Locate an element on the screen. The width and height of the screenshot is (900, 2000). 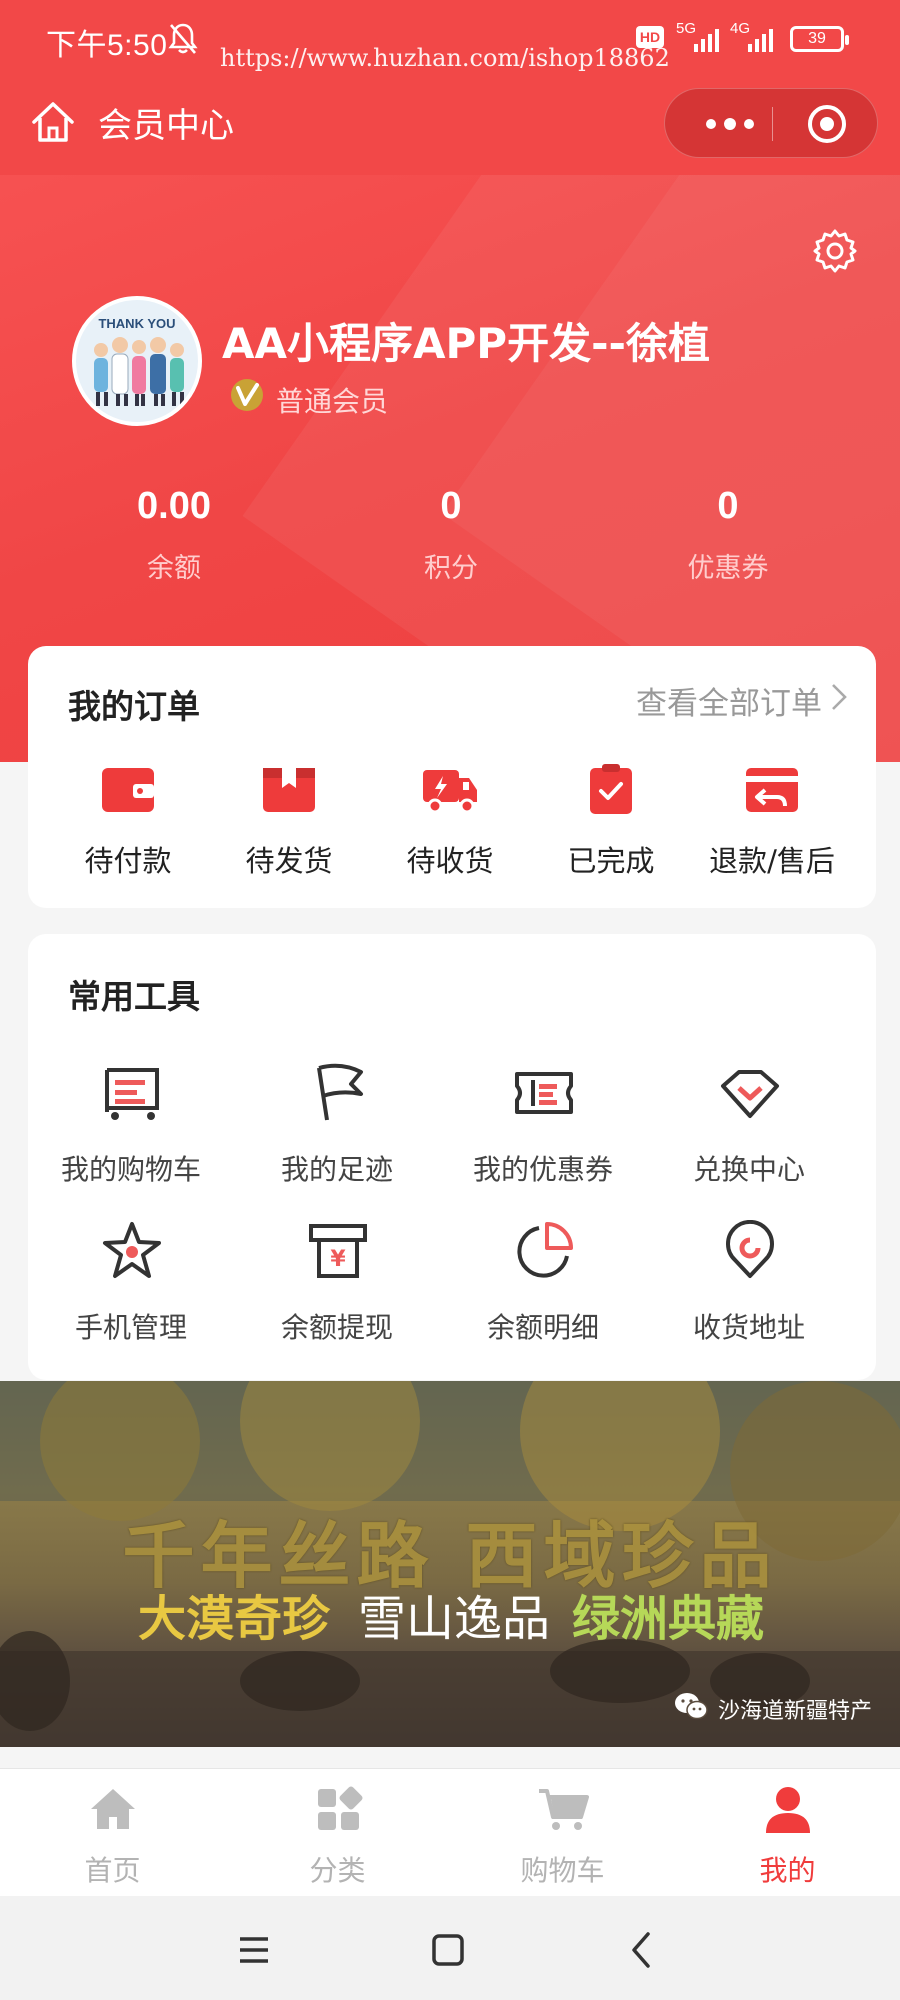
box-icon is located at coordinates (289, 790).